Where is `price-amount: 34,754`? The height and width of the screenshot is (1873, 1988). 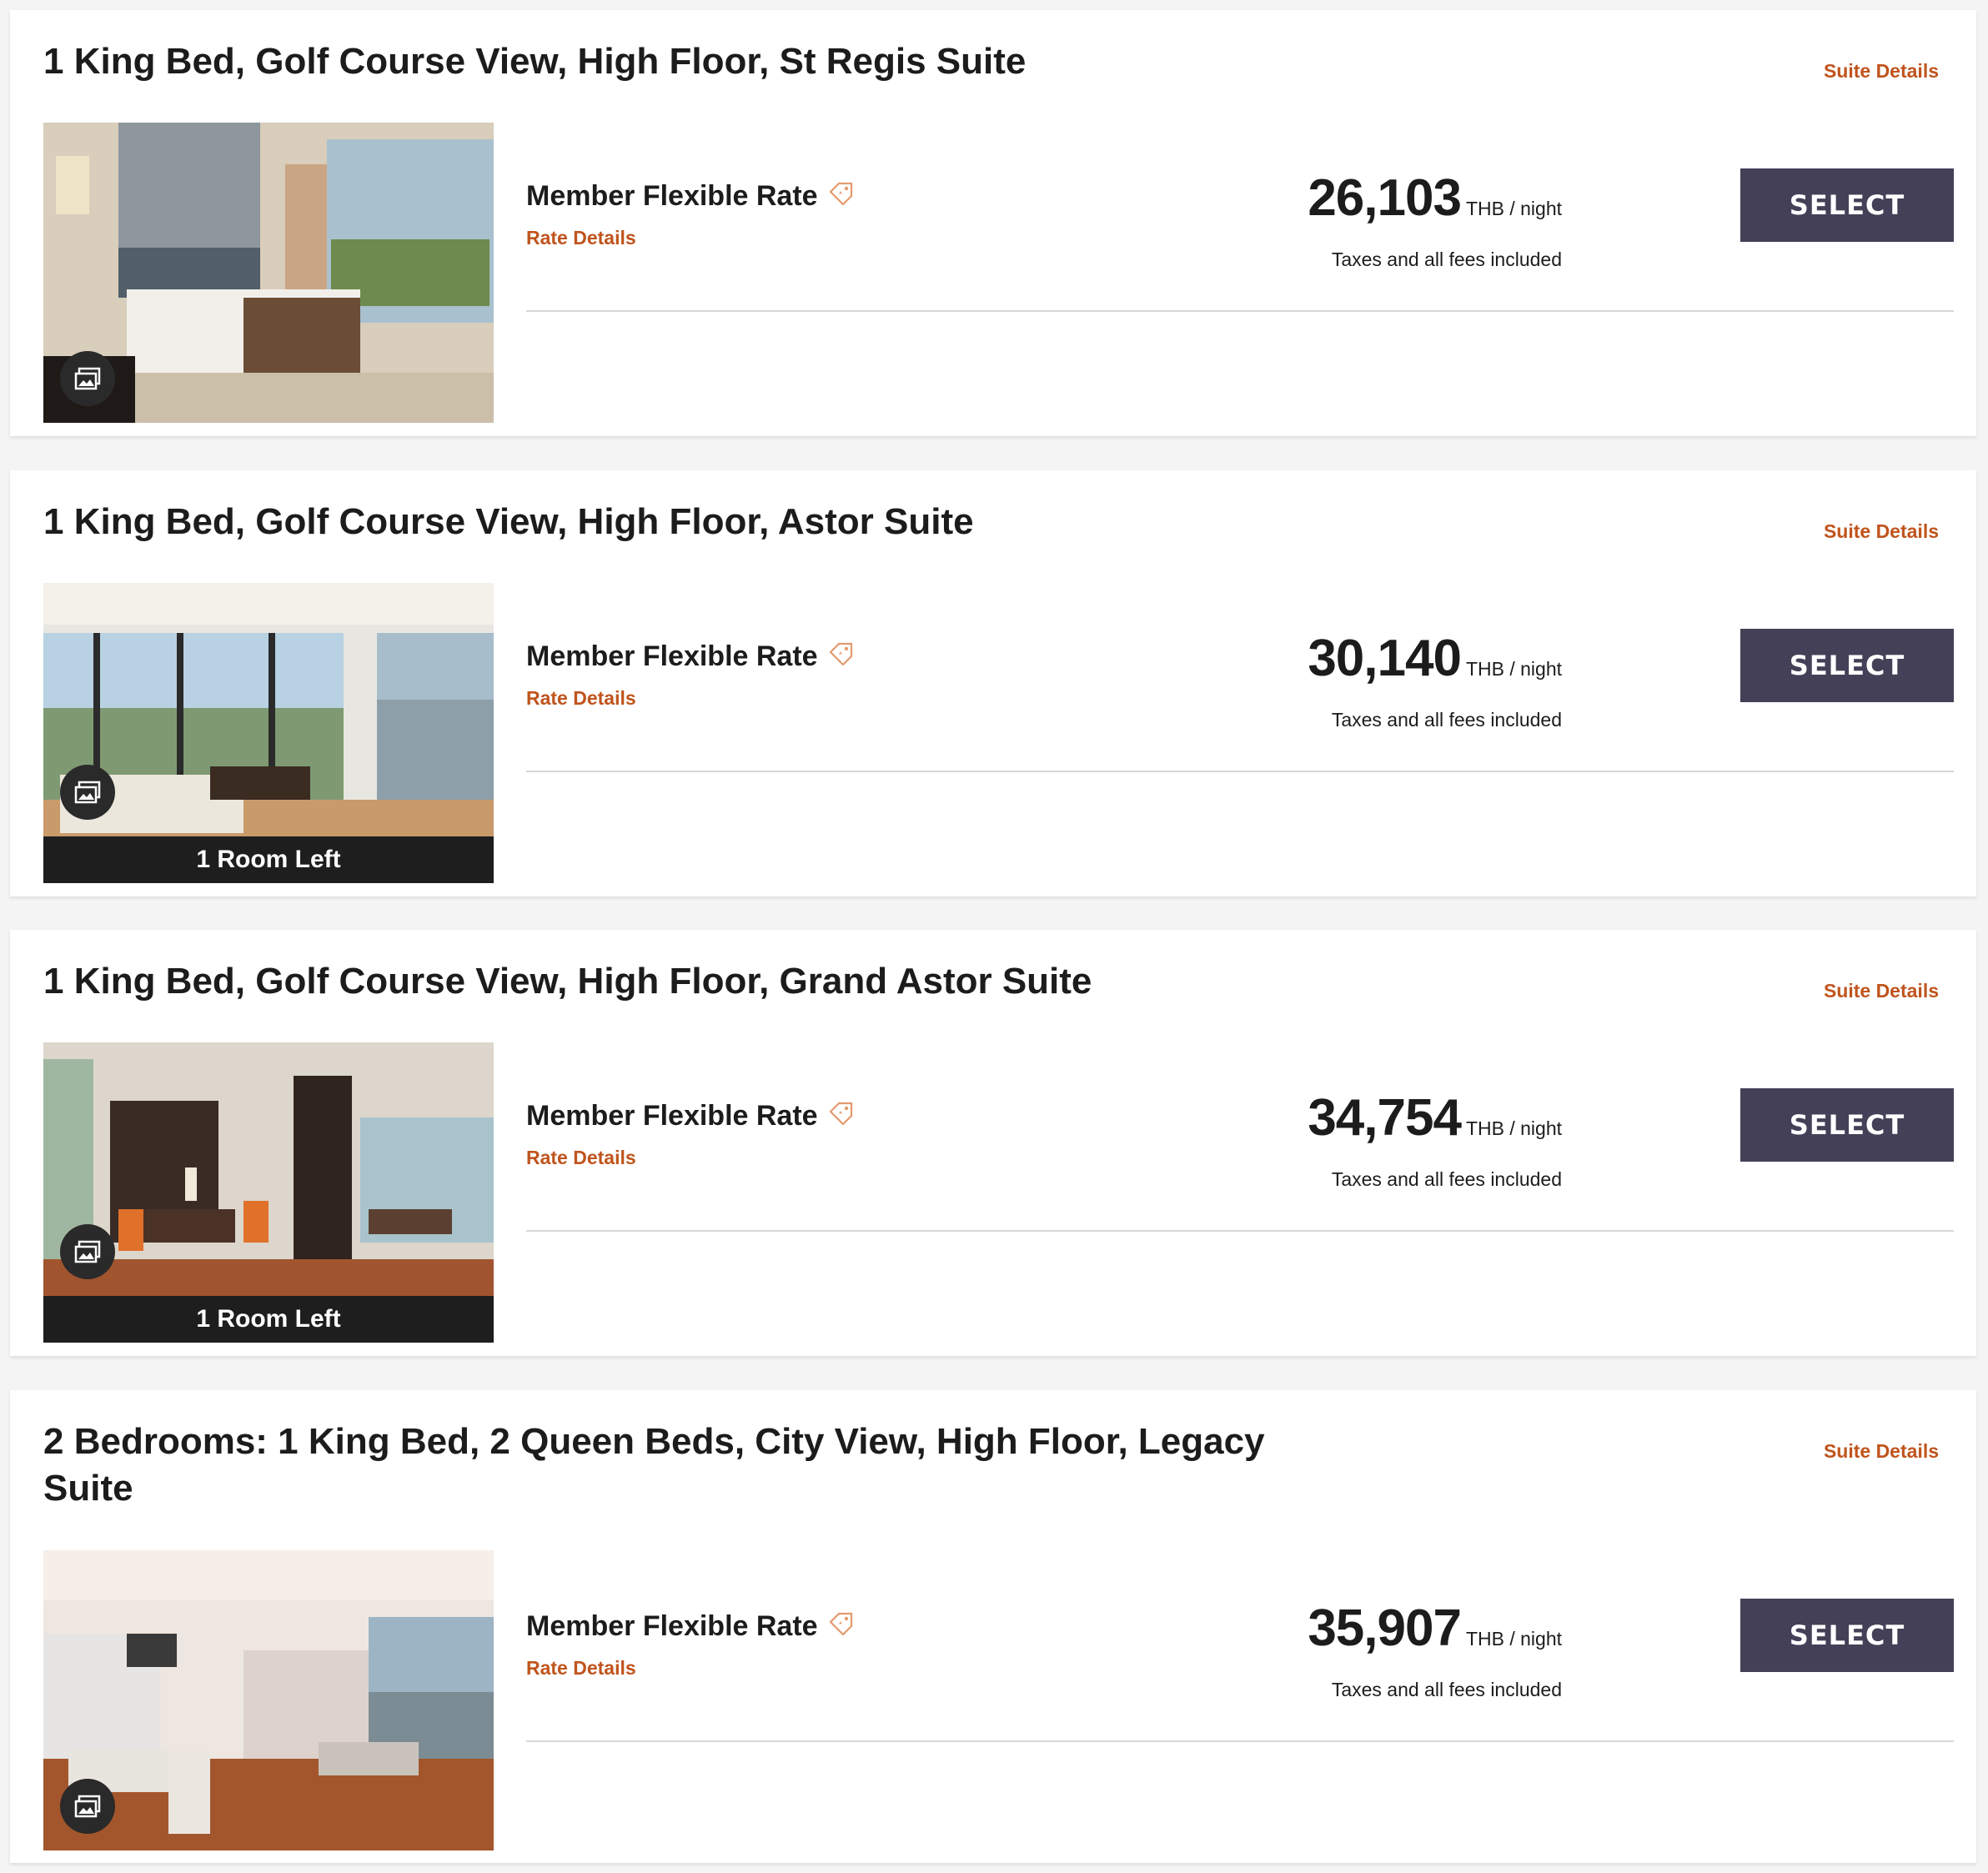
price-amount: 34,754 is located at coordinates (1385, 1118).